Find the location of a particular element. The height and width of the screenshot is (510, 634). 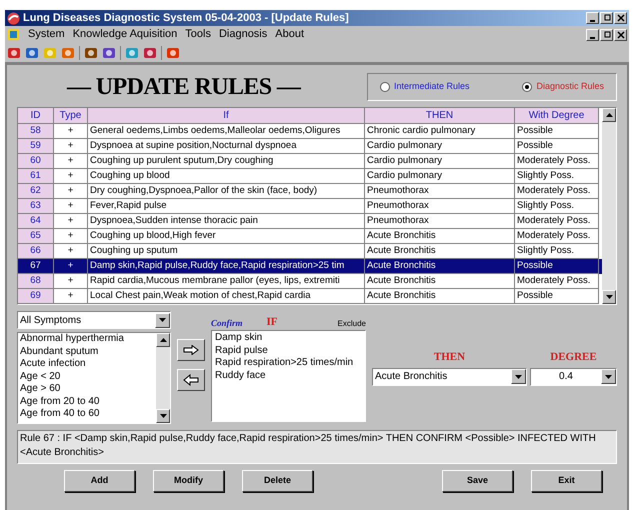

right-arrow-icon is located at coordinates (191, 350).